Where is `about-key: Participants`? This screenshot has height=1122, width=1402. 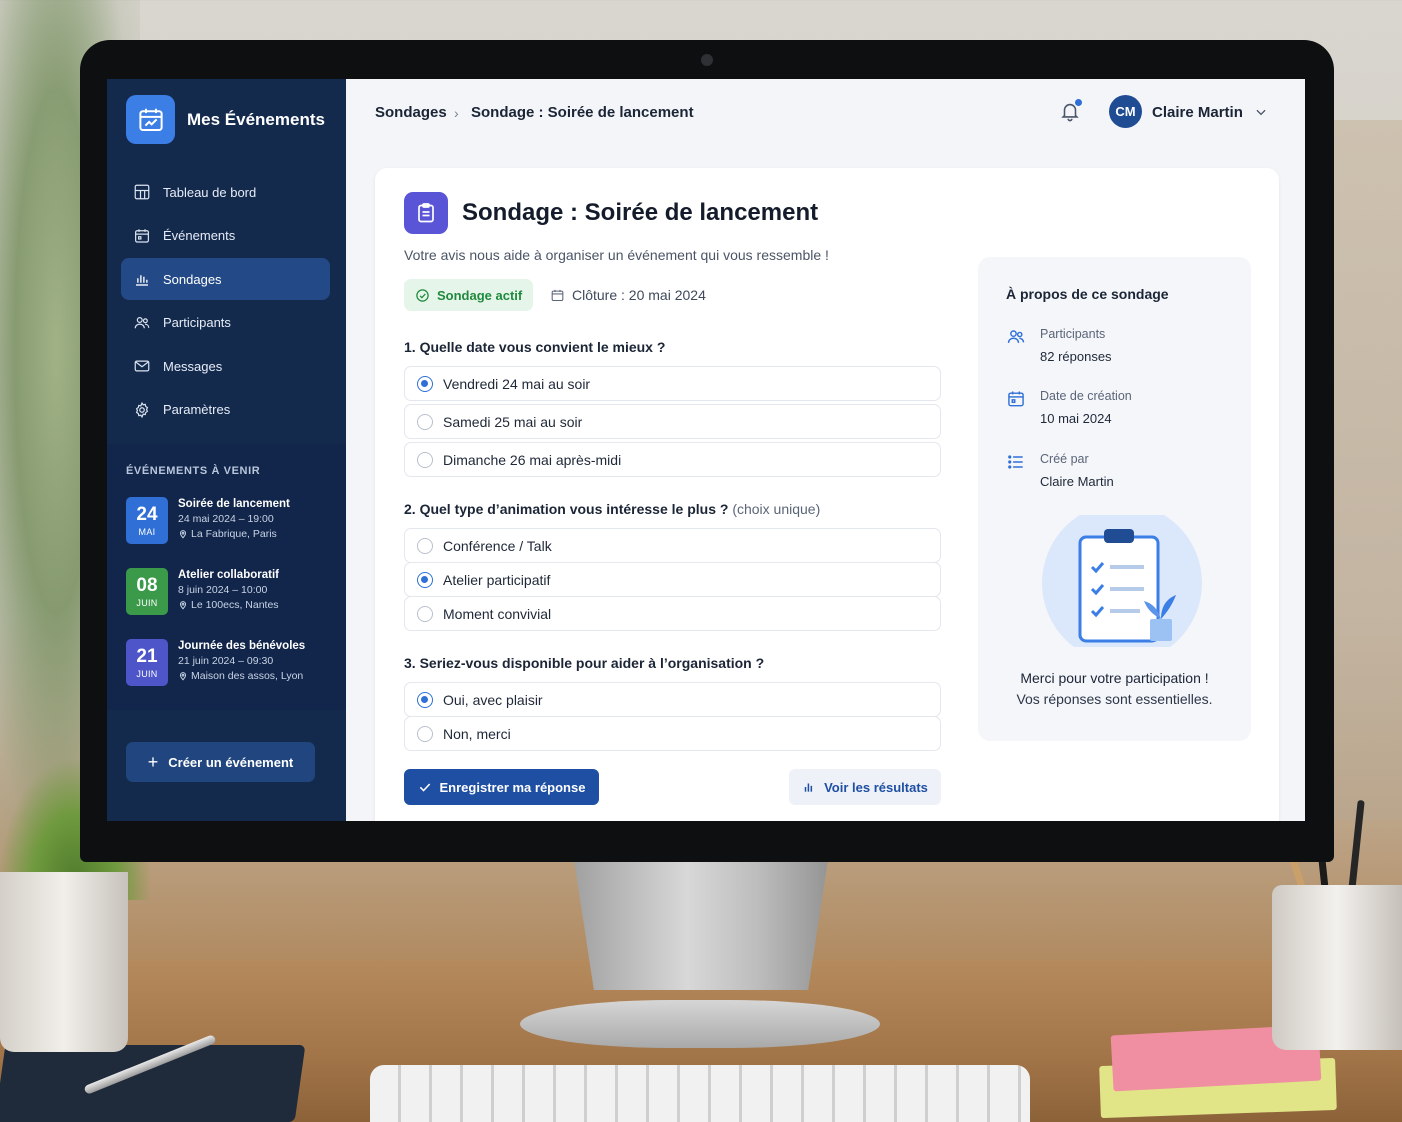
about-key: Participants is located at coordinates (1073, 334).